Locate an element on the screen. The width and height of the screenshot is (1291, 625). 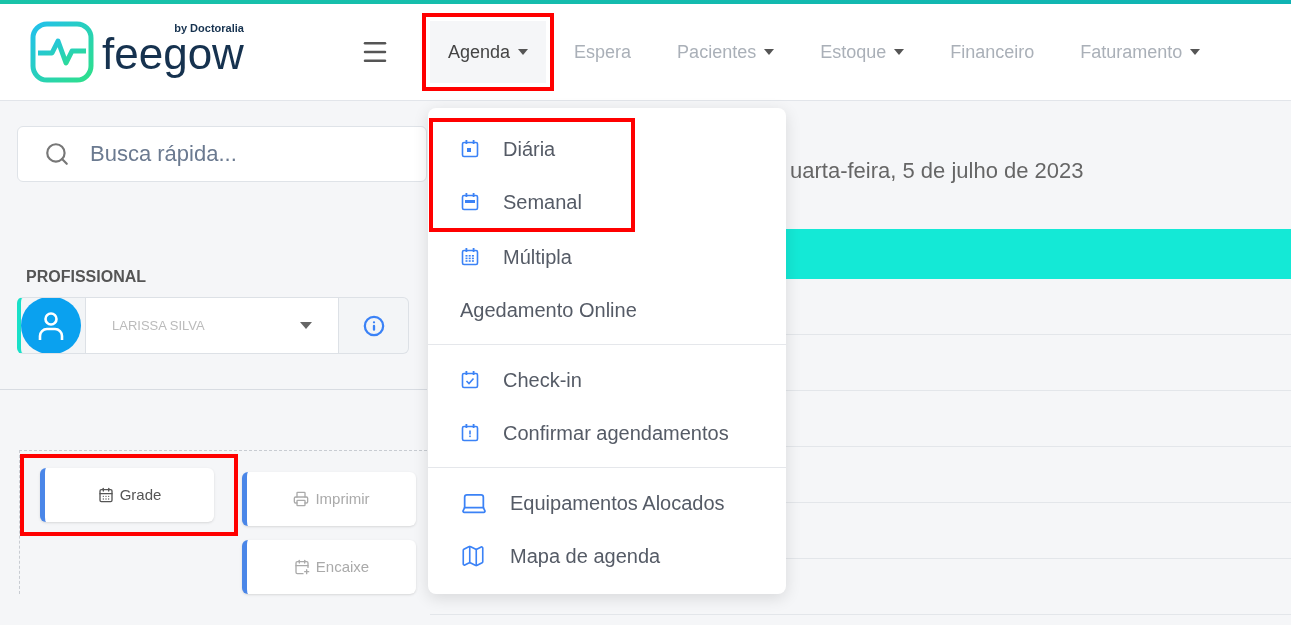
printer-icon is located at coordinates (301, 499).